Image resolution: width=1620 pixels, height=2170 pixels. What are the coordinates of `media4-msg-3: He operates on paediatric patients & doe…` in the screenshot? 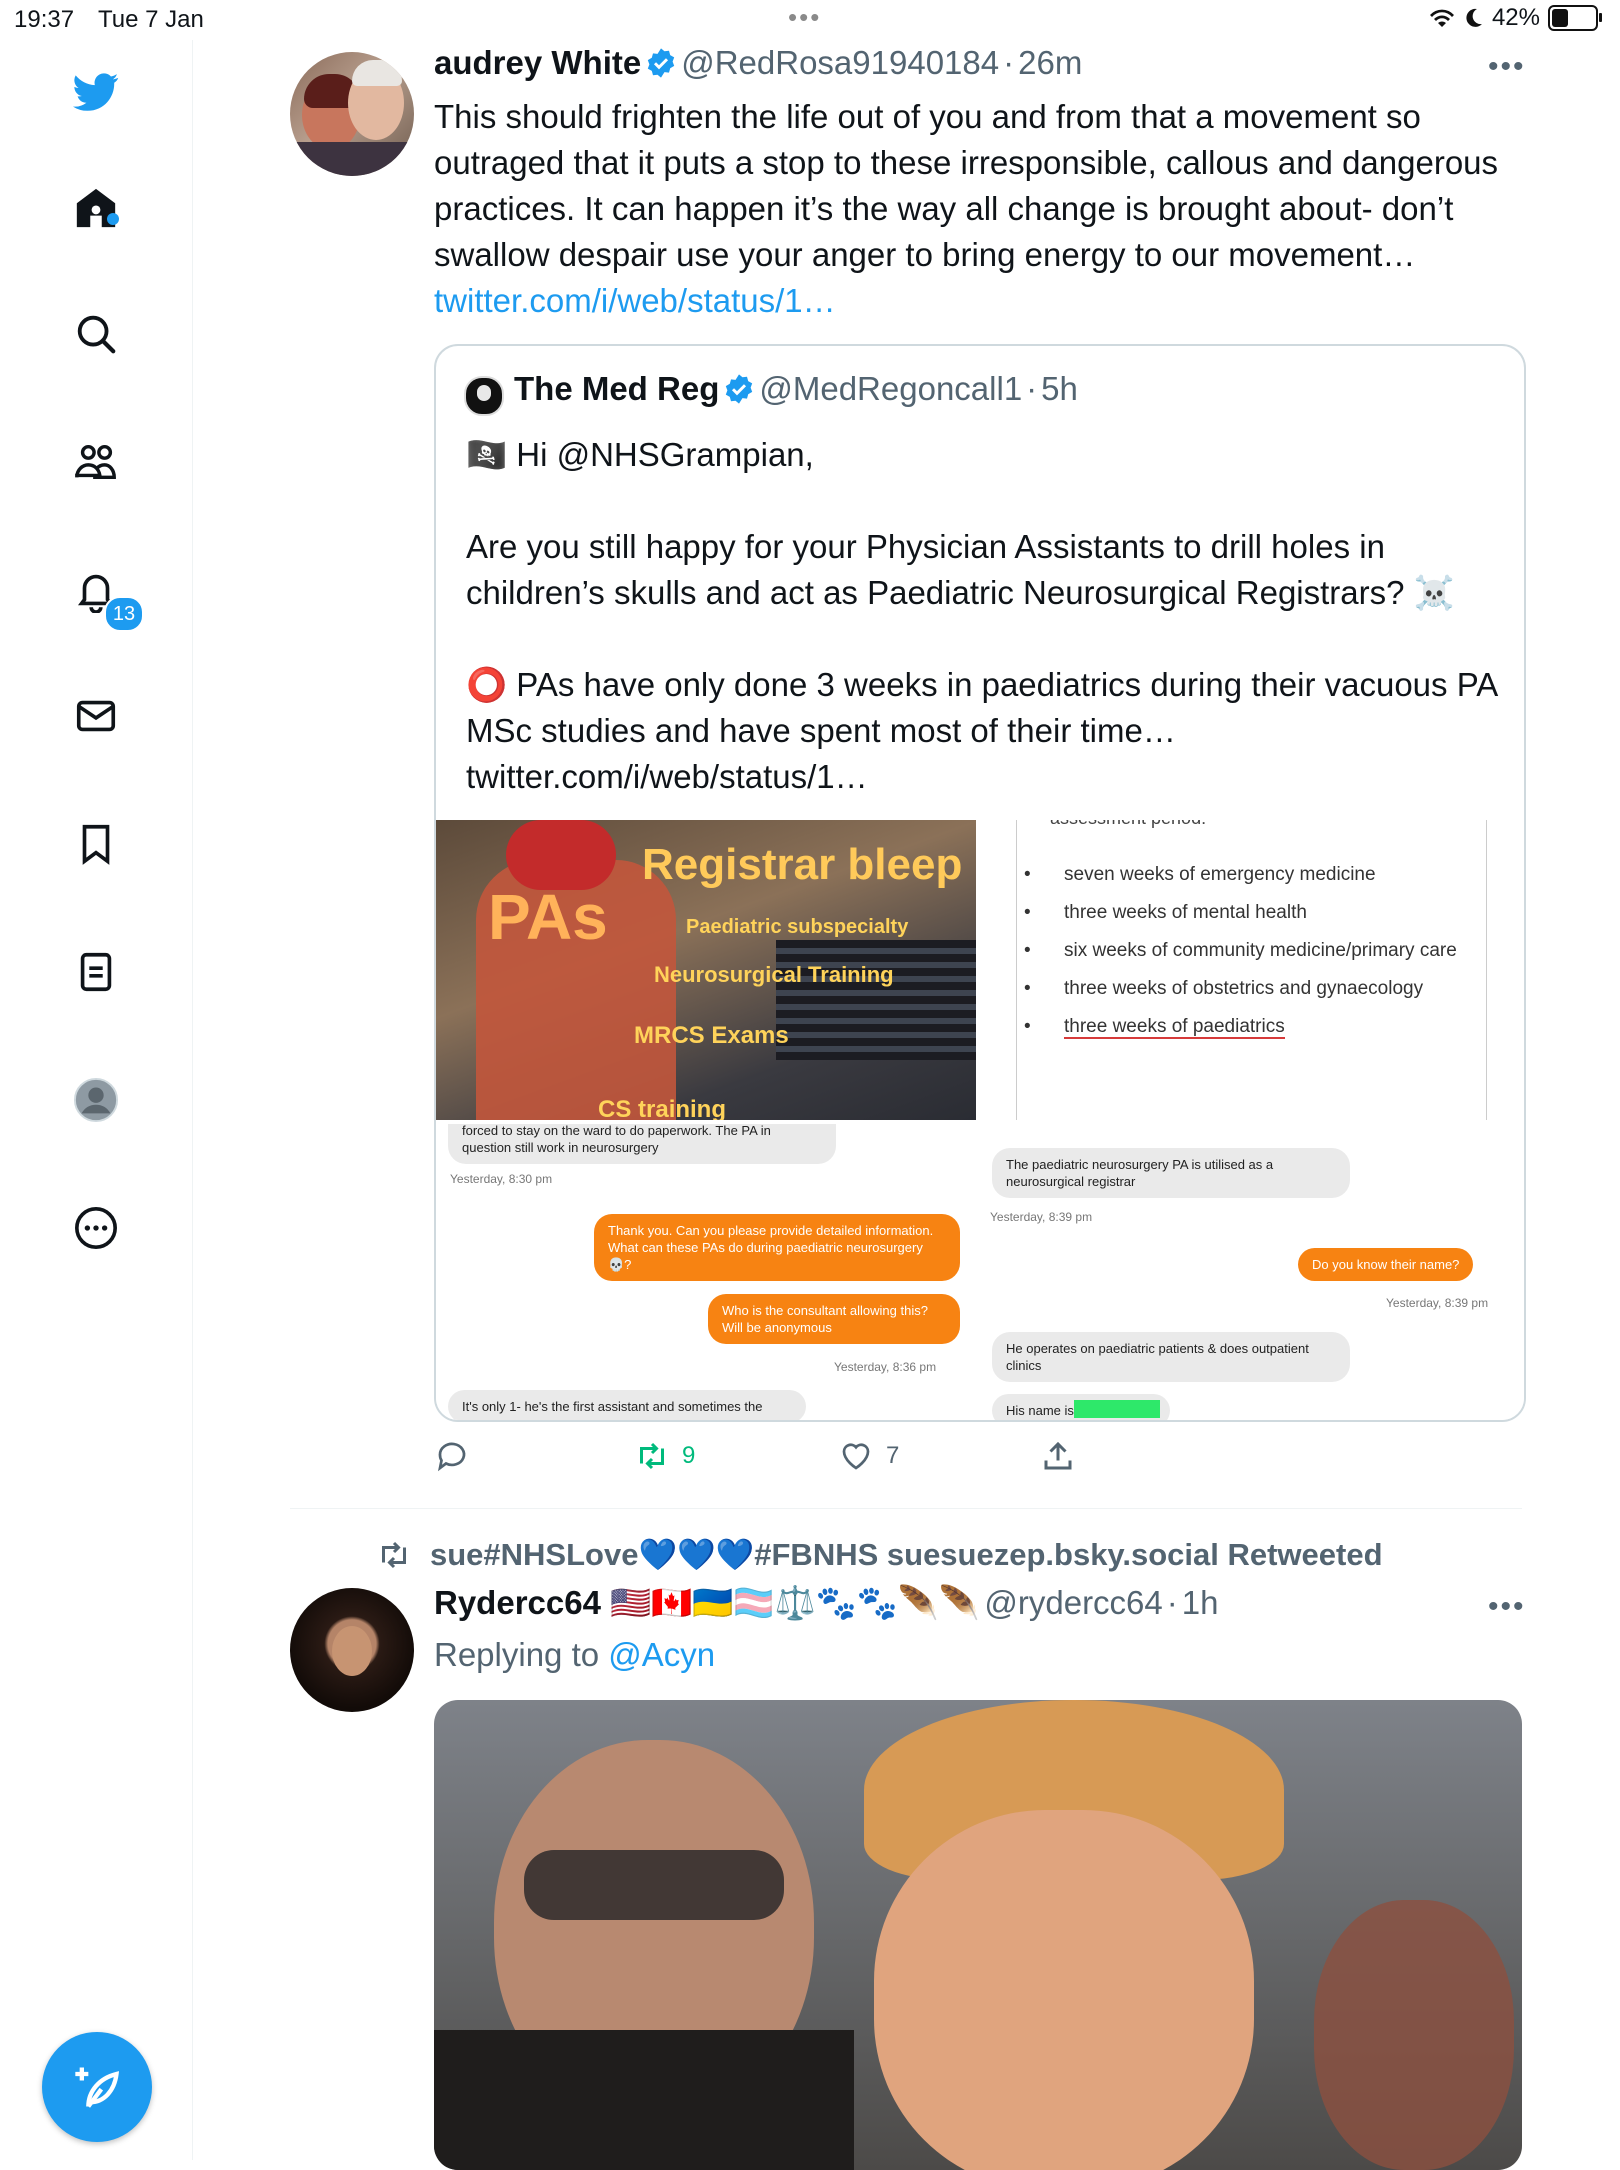 It's located at (1171, 1357).